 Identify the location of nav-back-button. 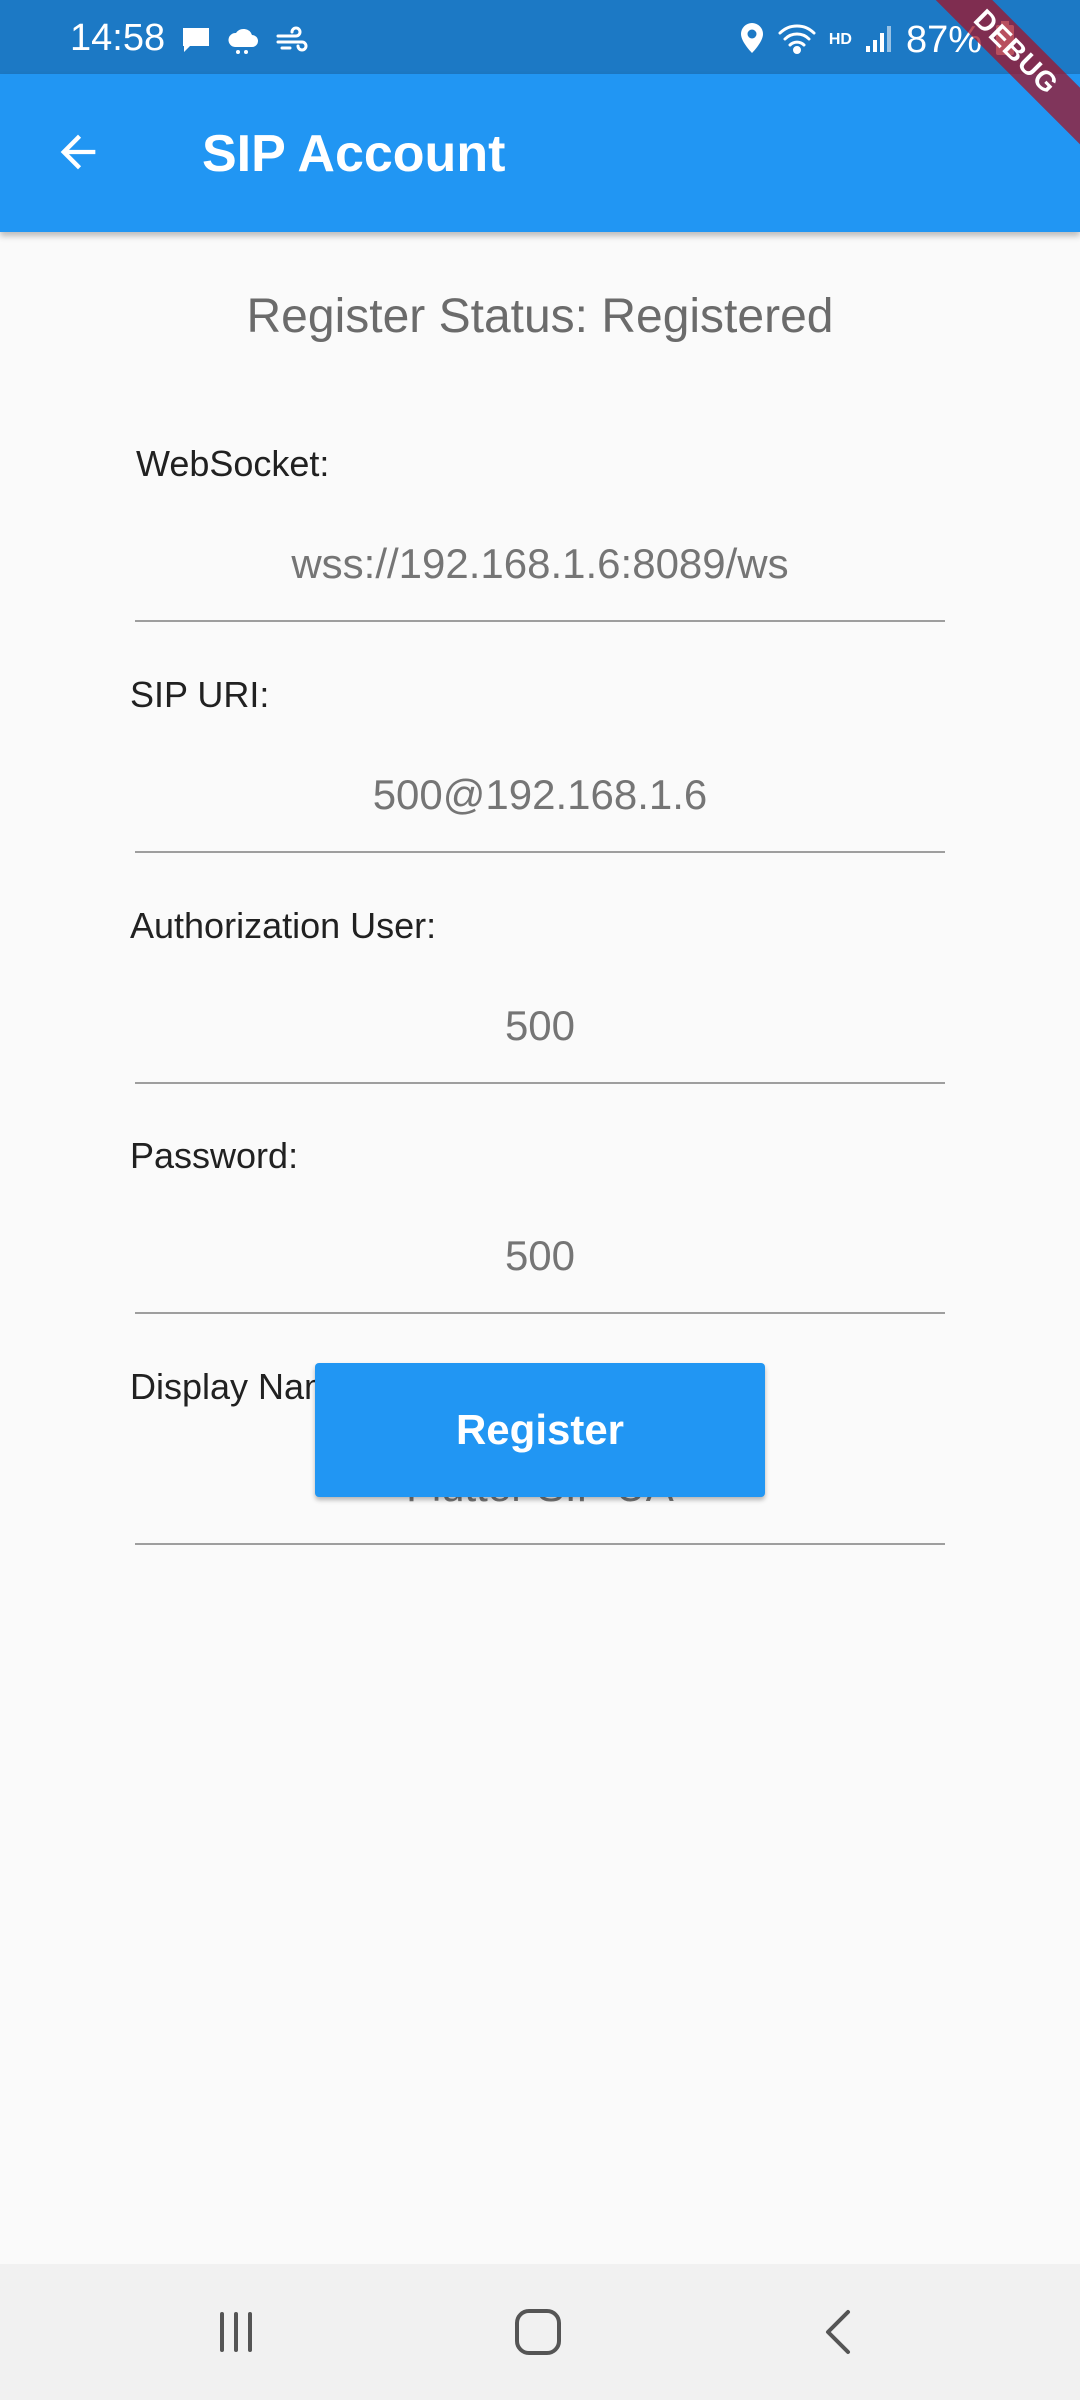
(840, 2332).